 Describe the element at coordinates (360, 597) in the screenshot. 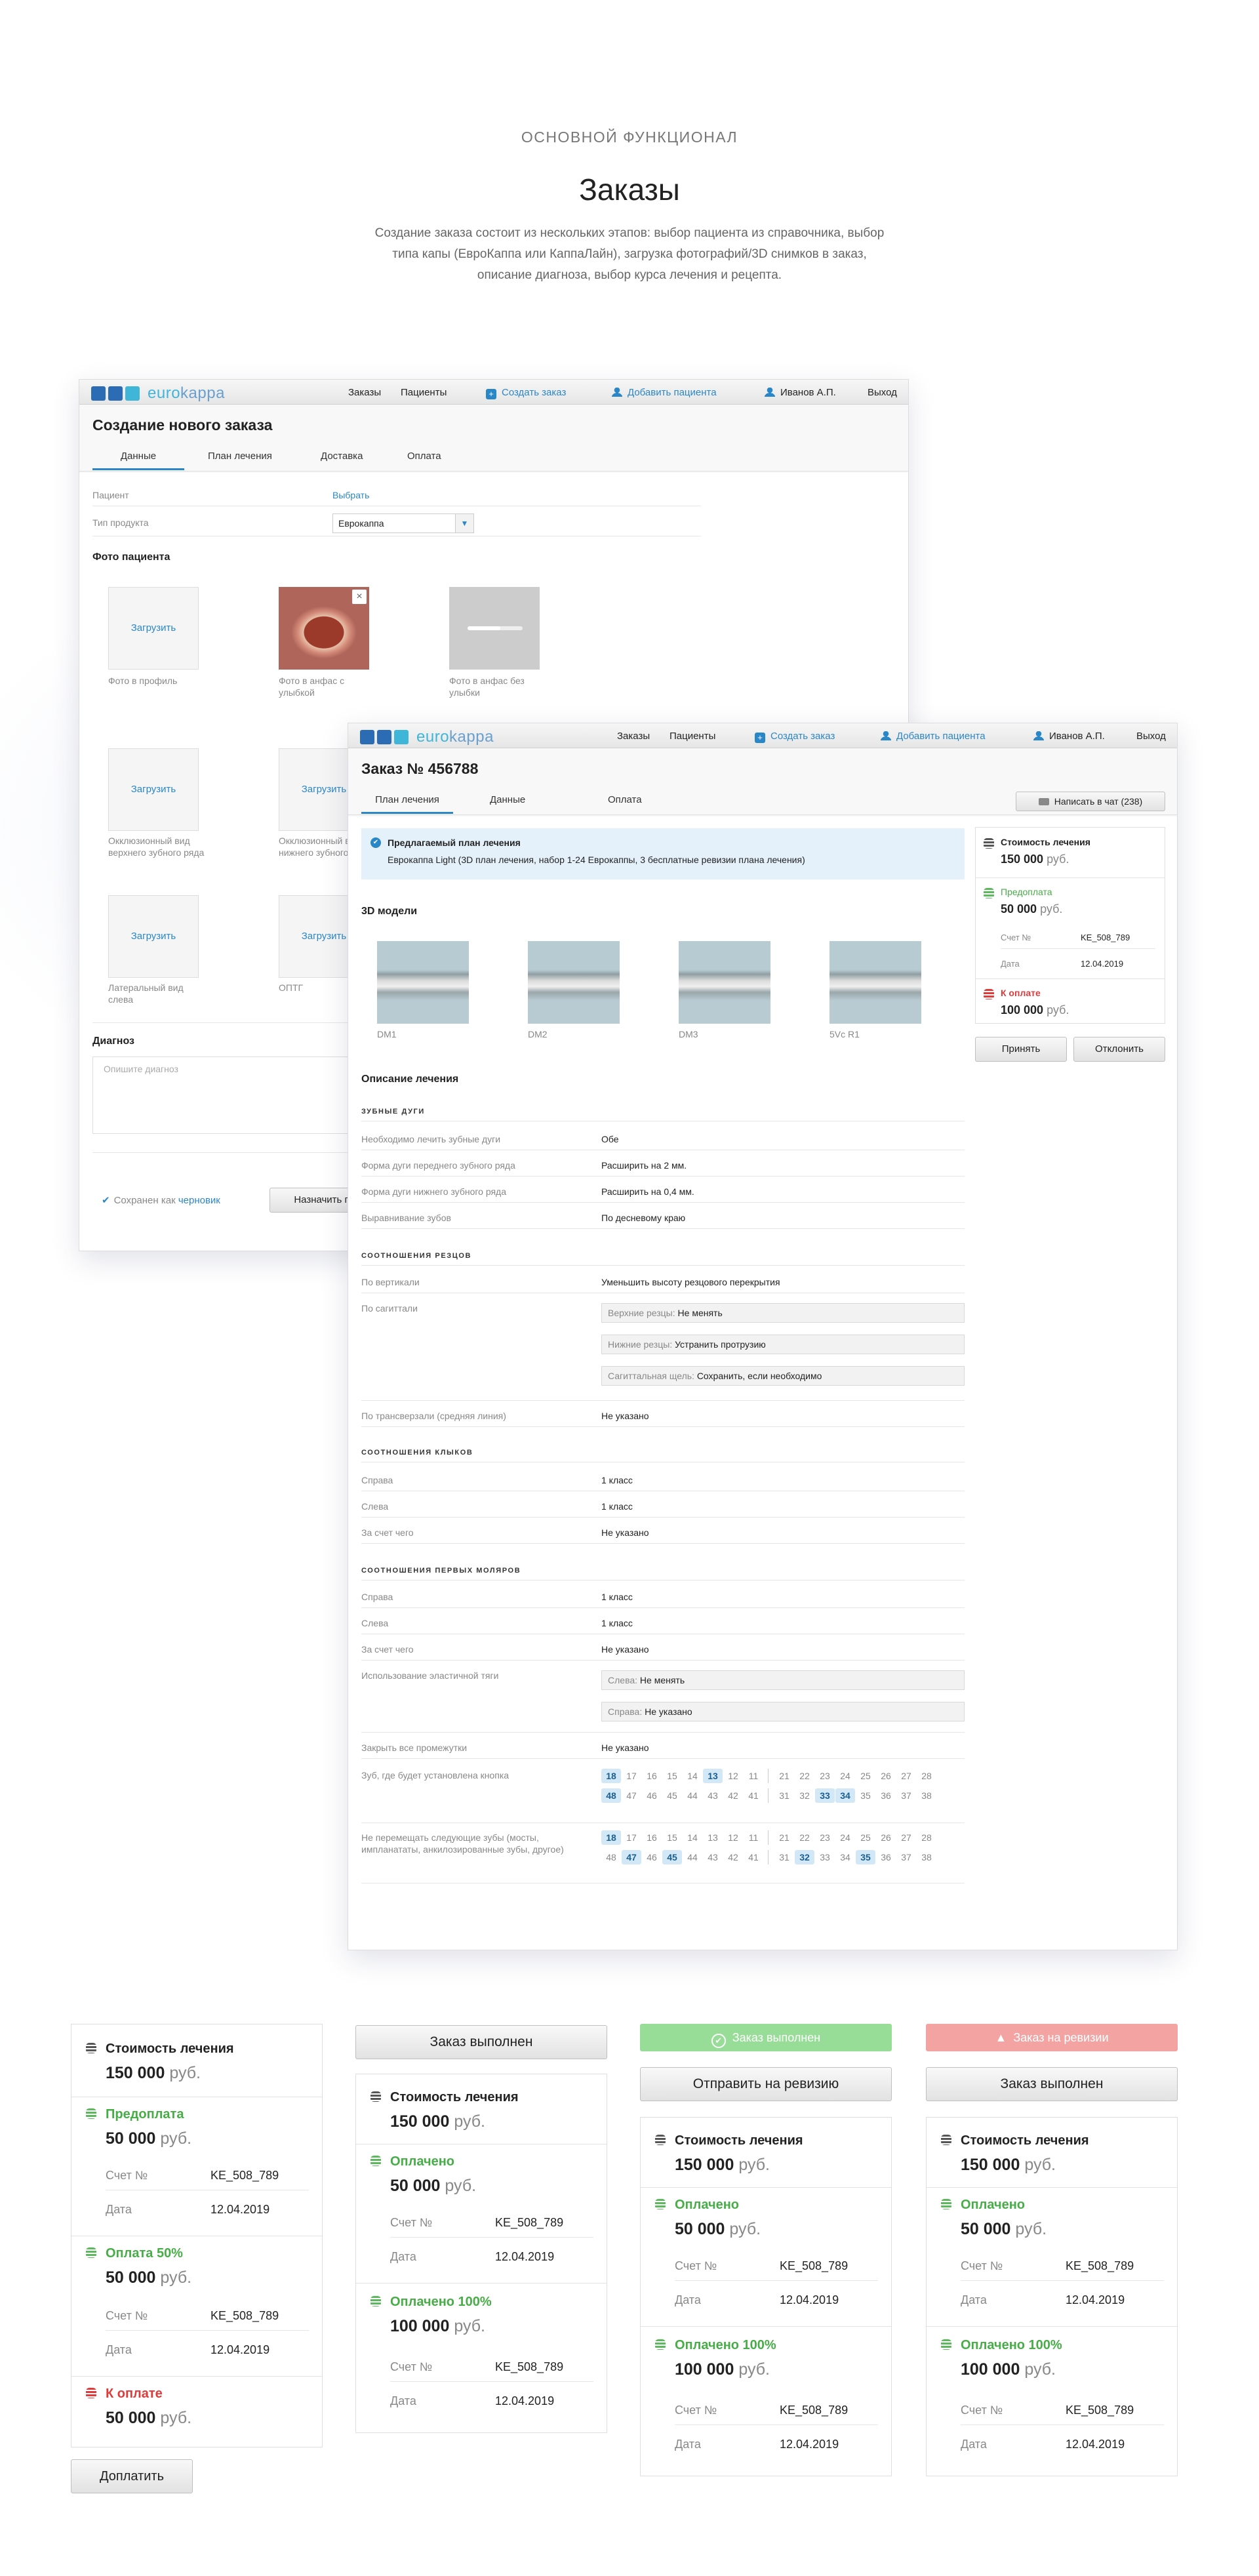

I see `close-icon: ×` at that location.